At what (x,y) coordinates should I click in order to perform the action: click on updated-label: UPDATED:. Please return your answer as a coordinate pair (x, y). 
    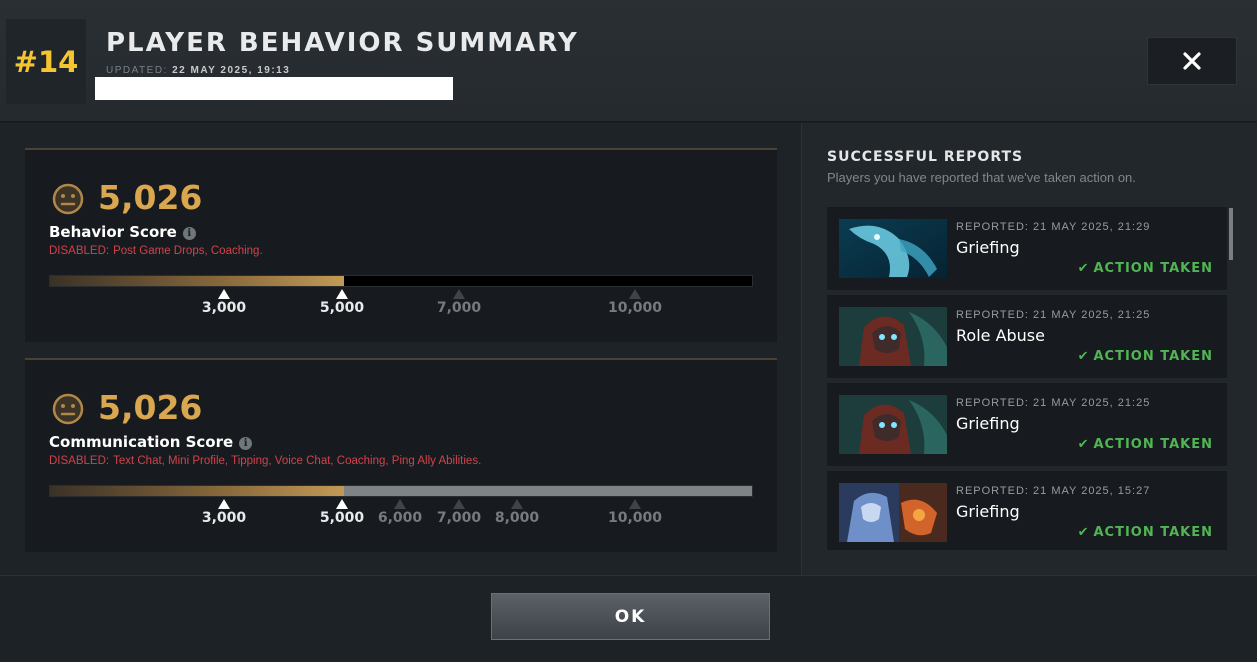
    Looking at the image, I should click on (137, 70).